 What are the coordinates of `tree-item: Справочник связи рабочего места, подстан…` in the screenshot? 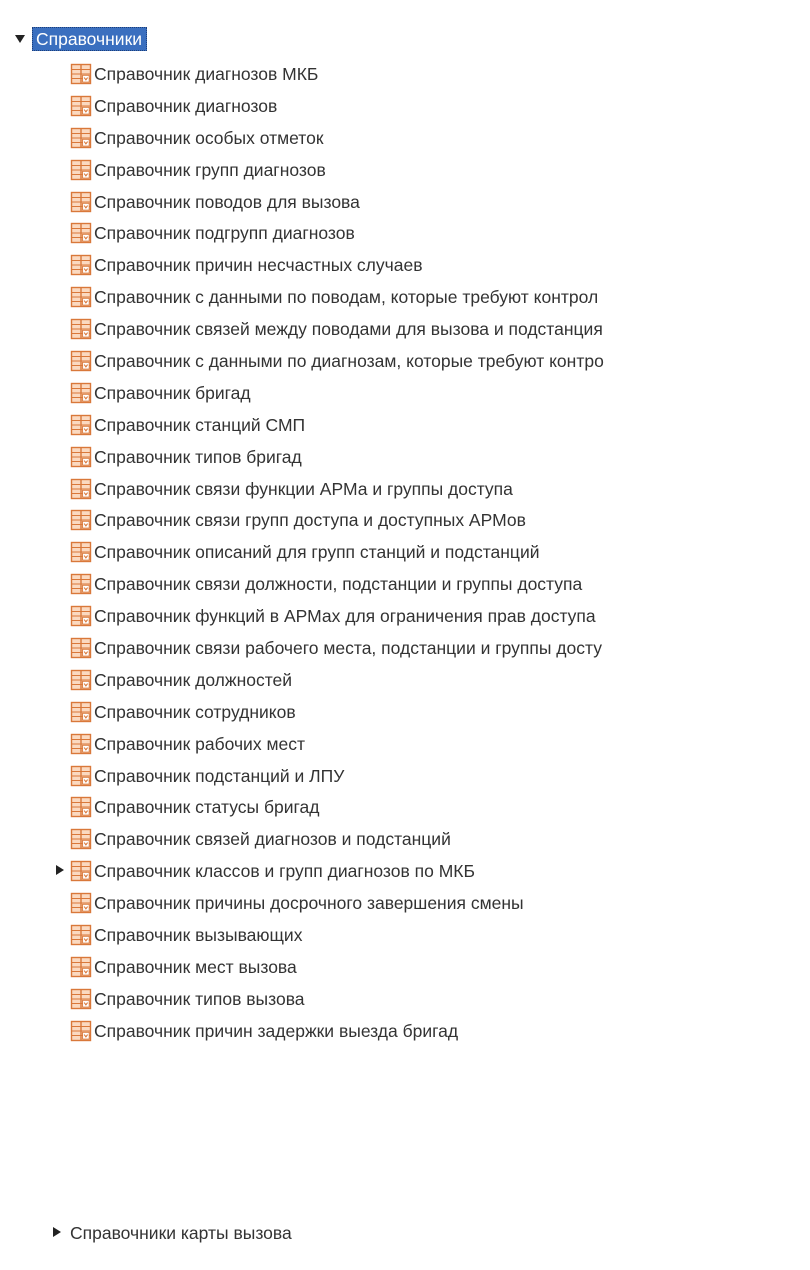 It's located at (405, 648).